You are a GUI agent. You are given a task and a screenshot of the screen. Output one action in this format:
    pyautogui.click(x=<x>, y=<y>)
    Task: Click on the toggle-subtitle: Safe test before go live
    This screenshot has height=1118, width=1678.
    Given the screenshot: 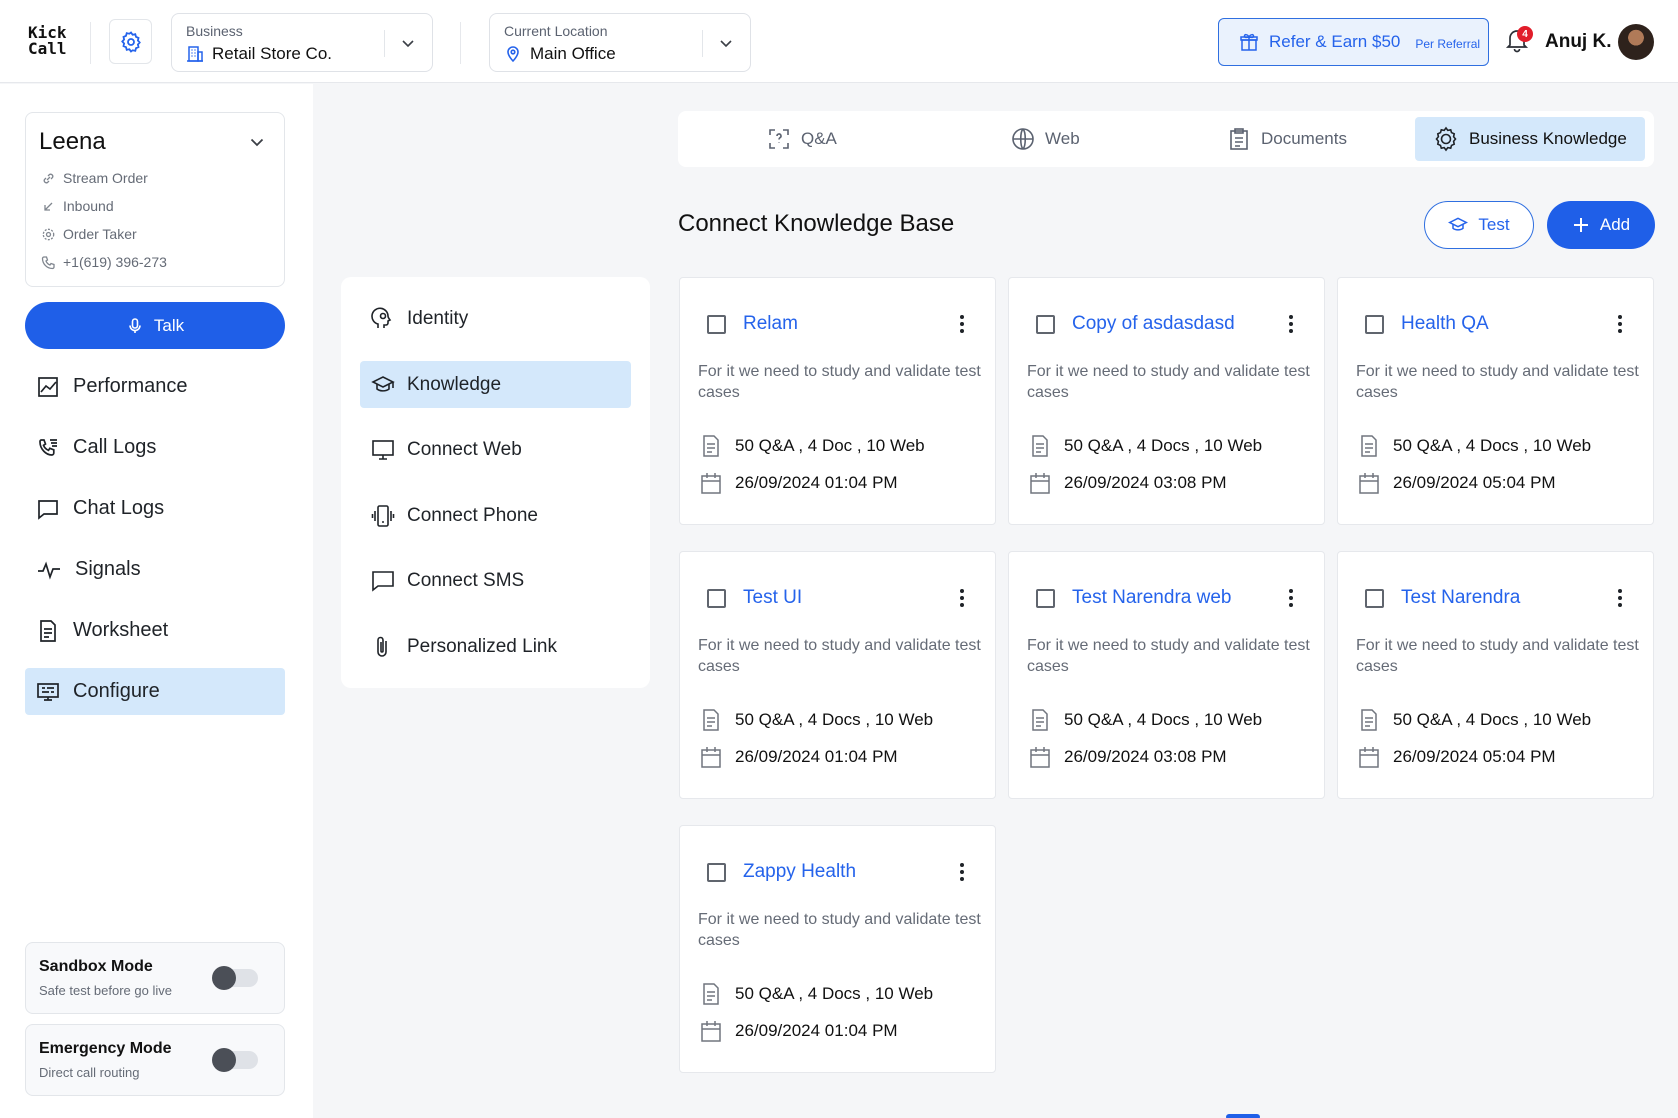 What is the action you would take?
    pyautogui.click(x=105, y=990)
    